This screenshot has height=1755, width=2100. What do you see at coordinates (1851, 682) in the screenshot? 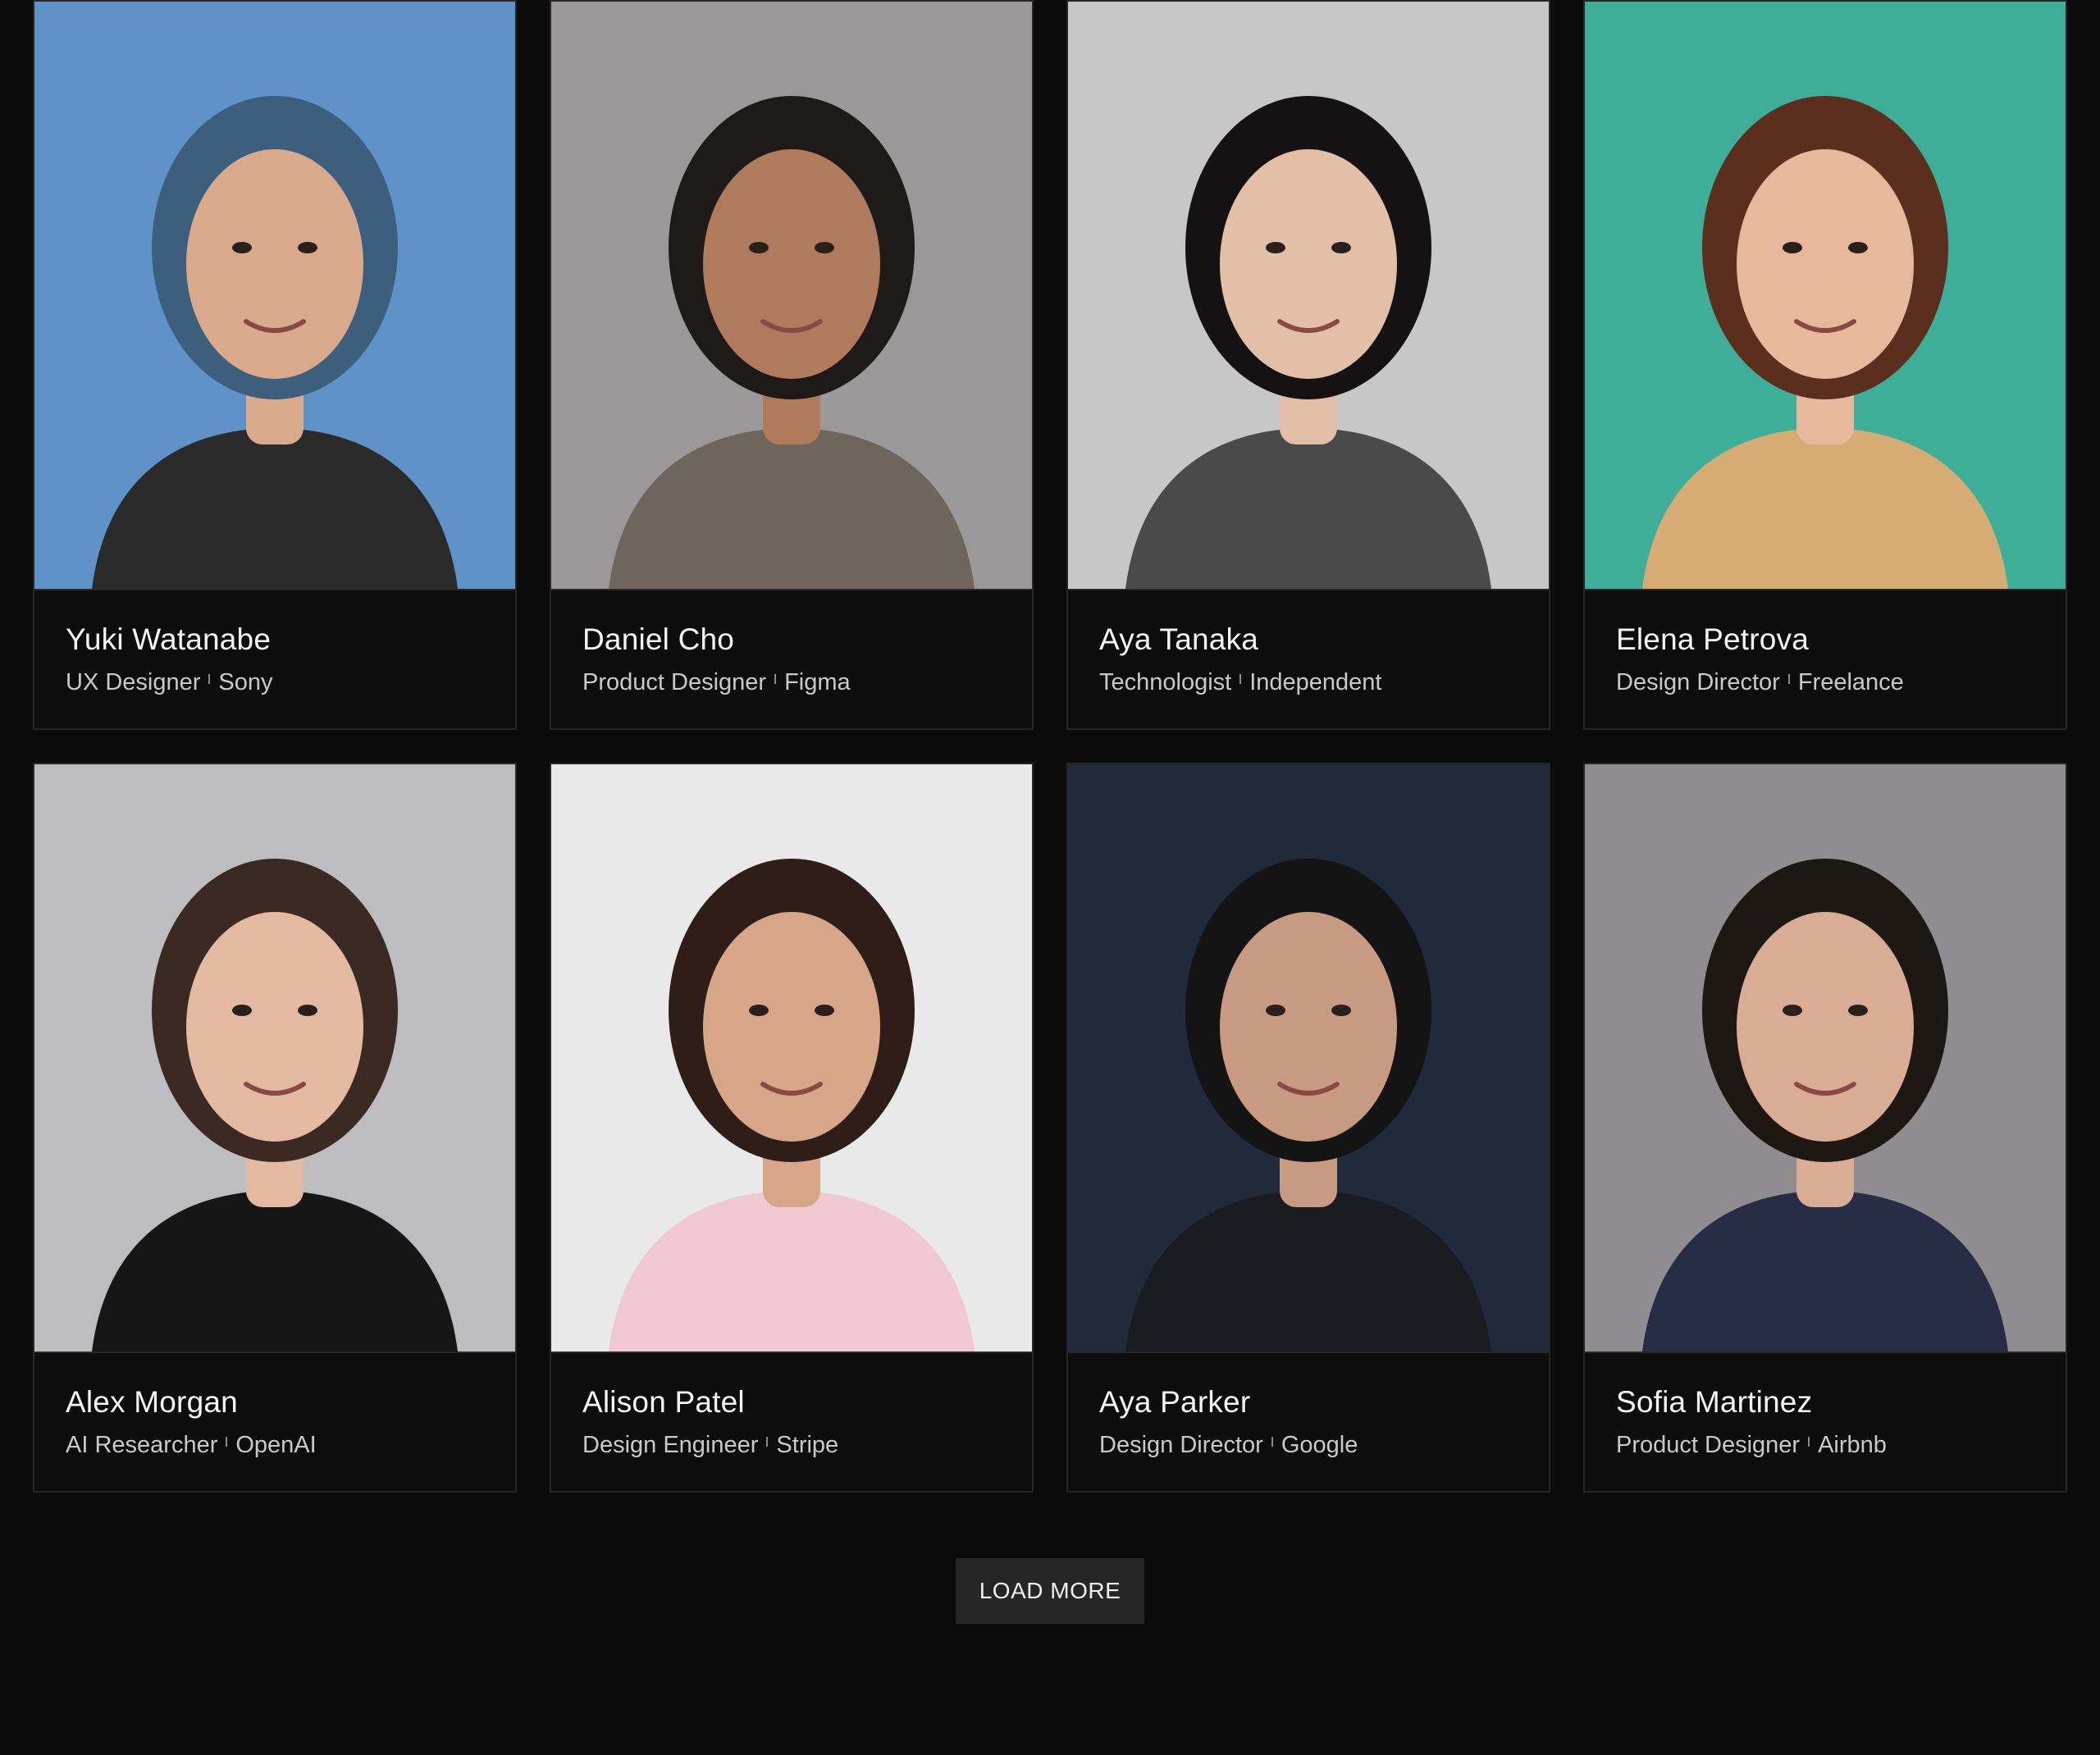
I see `person-company: Freelance` at bounding box center [1851, 682].